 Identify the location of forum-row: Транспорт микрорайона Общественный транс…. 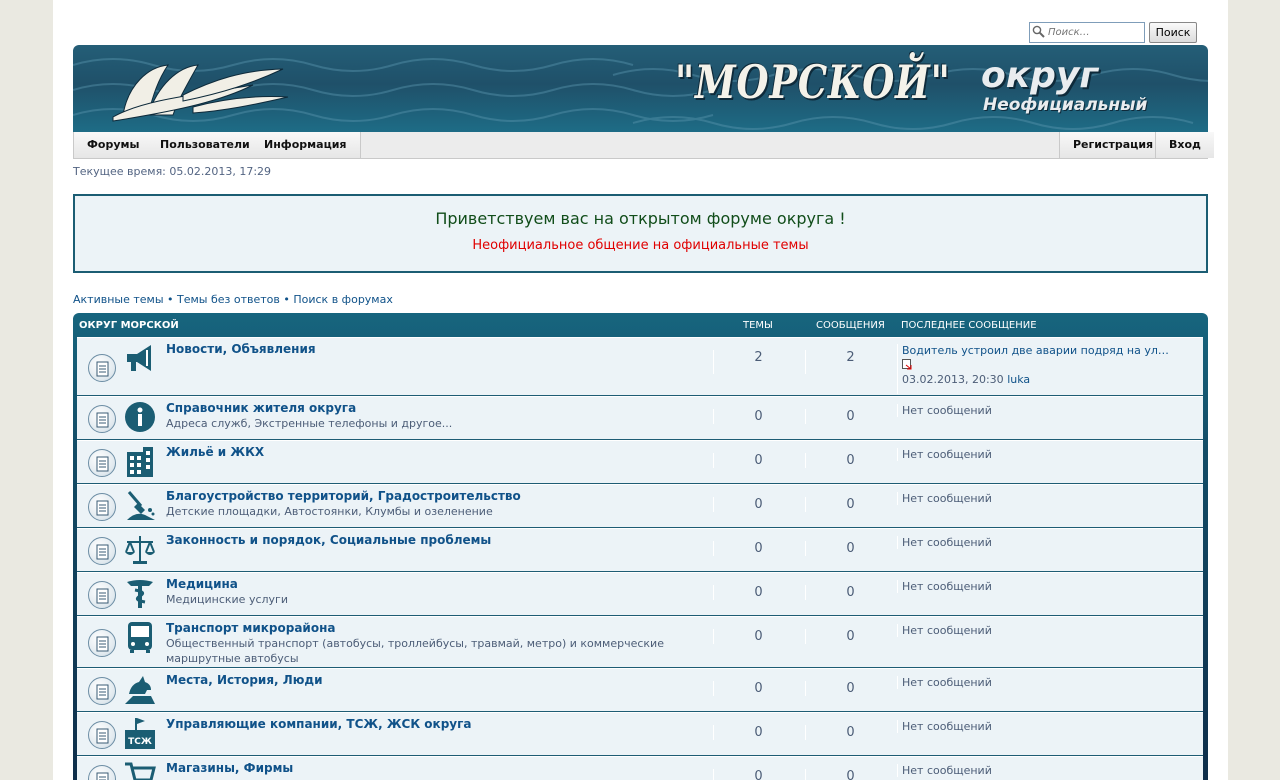
(640, 642).